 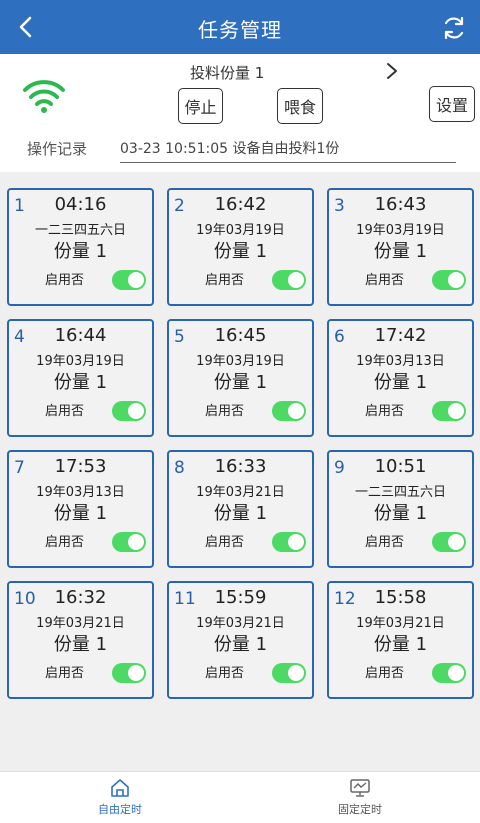 I want to click on task-card: 7 17:53 19年03月13日 份量 1 启用否, so click(x=80, y=509).